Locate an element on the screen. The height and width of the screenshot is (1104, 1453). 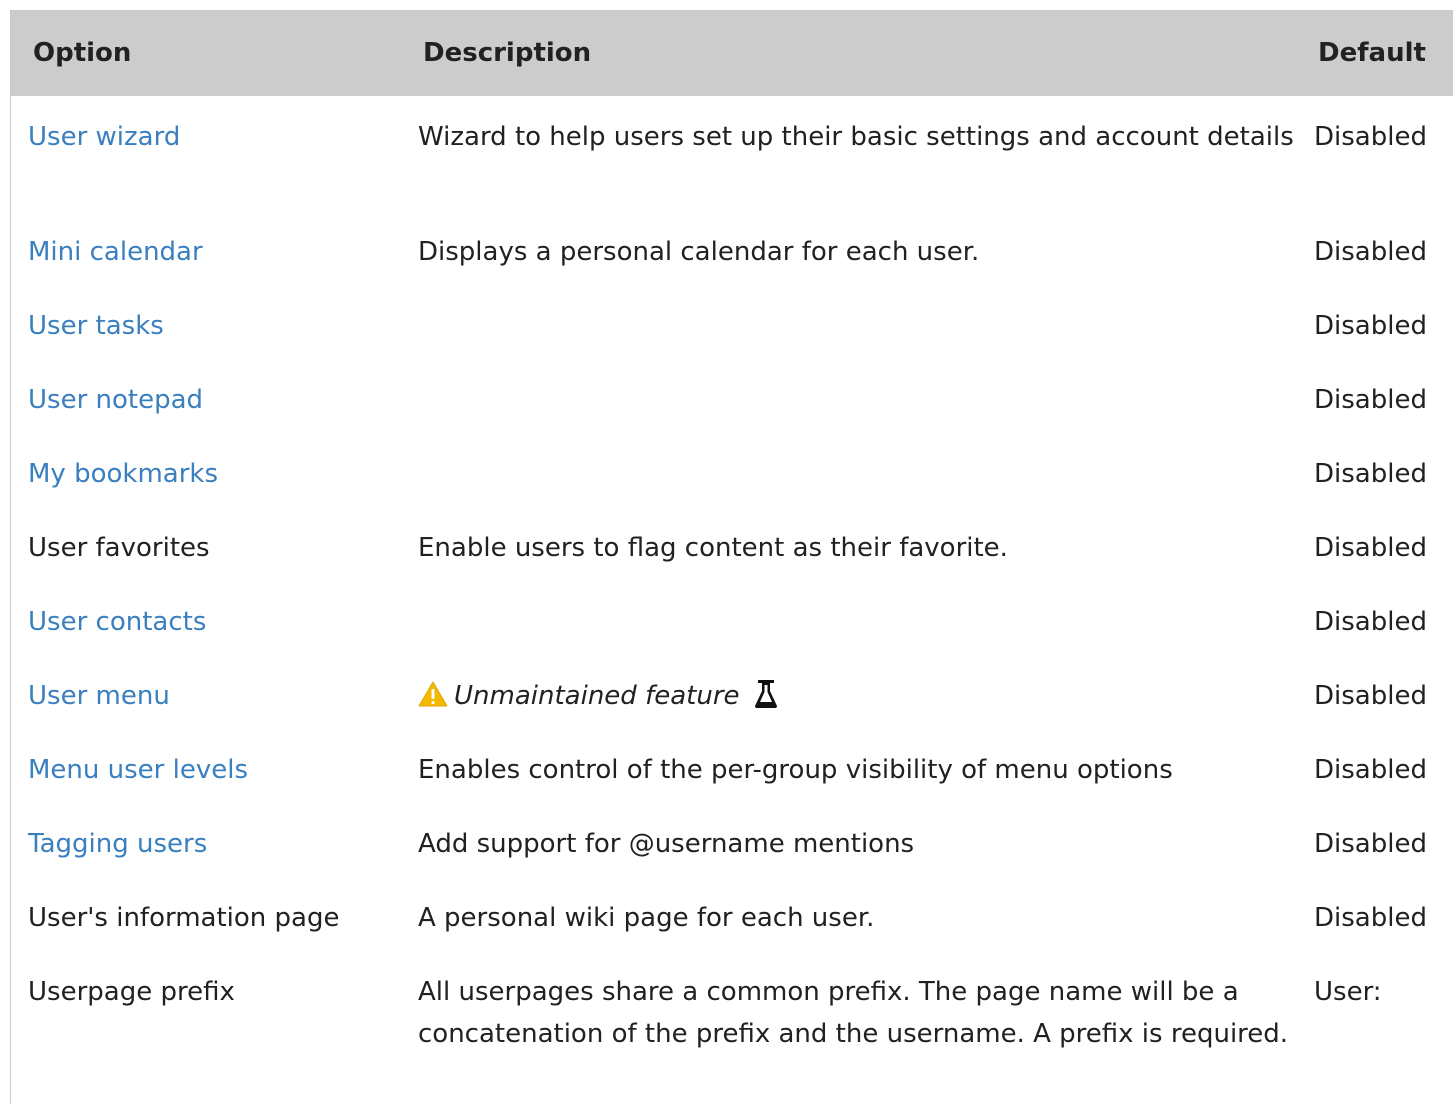
flask-icon is located at coordinates (765, 694).